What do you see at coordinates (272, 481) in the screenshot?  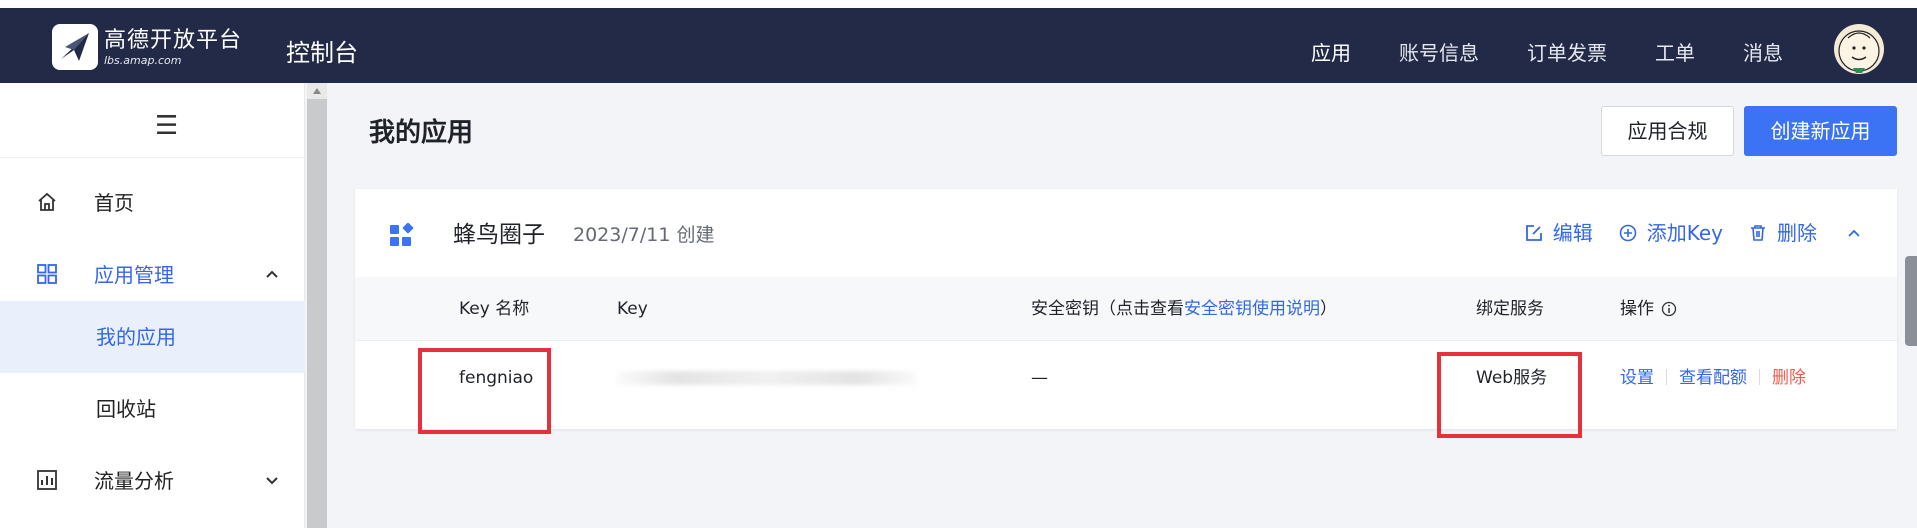 I see `chevron-down-icon` at bounding box center [272, 481].